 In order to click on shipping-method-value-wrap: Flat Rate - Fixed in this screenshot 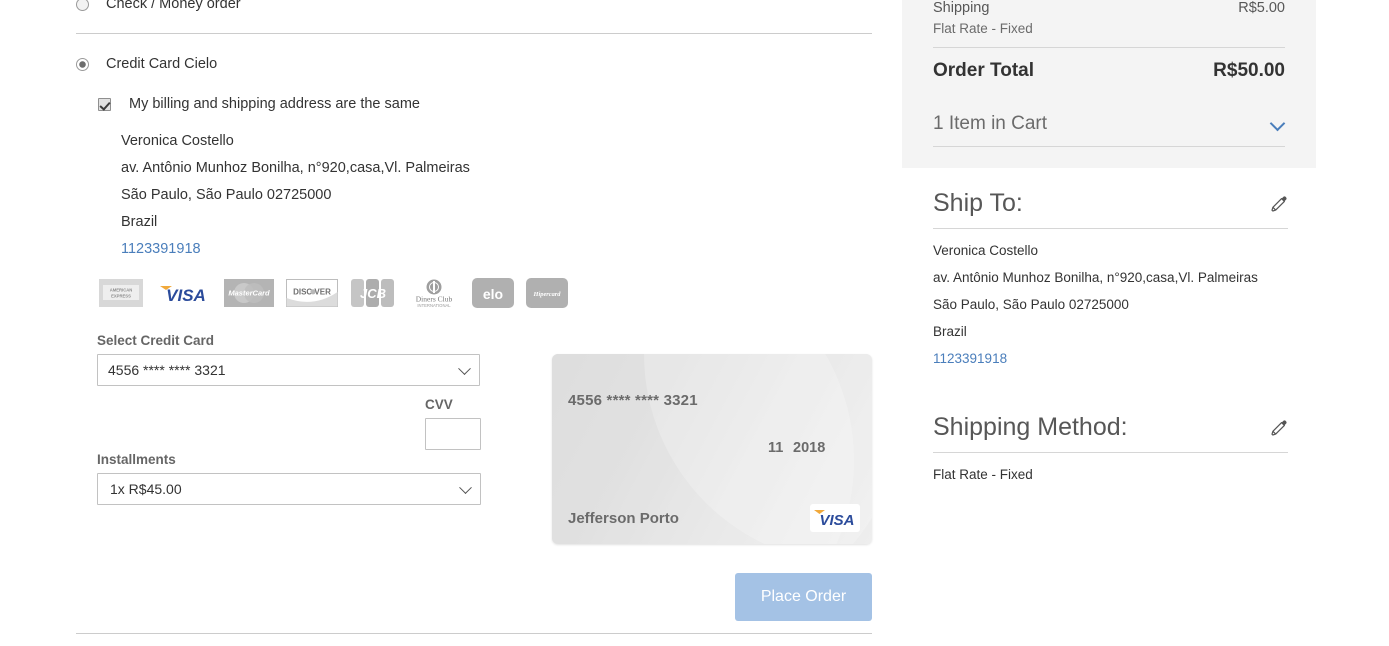, I will do `click(1110, 470)`.